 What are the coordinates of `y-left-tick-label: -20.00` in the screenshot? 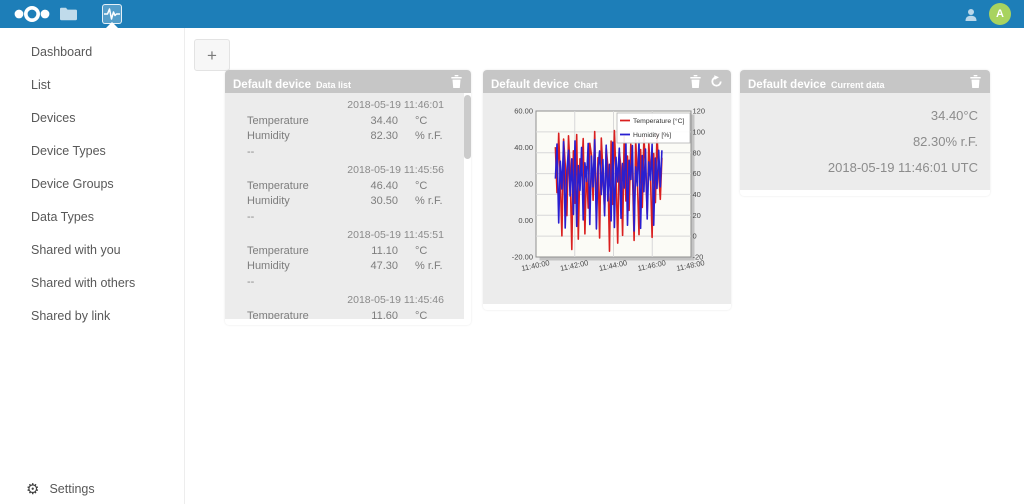 It's located at (522, 257).